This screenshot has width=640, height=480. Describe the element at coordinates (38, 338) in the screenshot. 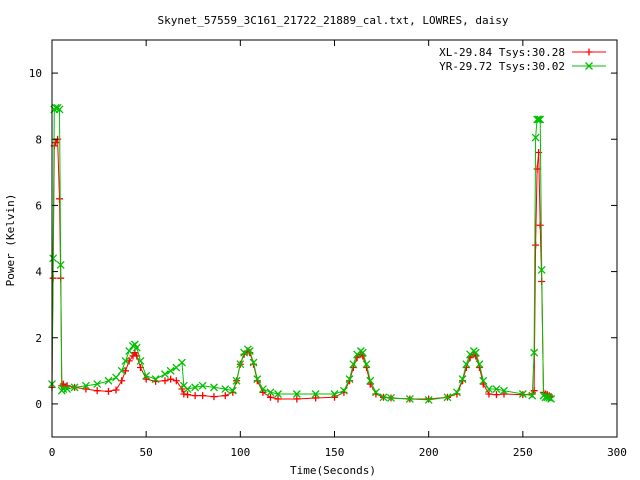

I see `y-tick-label: 2` at that location.